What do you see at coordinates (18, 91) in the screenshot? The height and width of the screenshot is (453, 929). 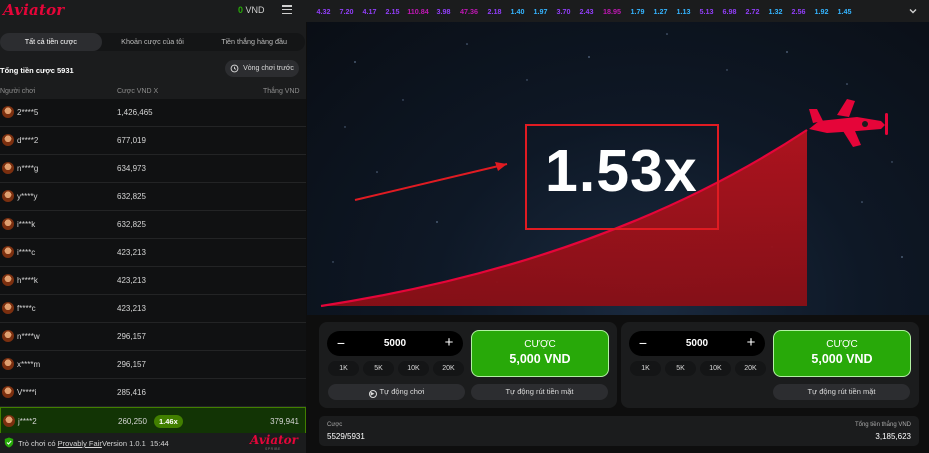 I see `column-player: Người chơi` at bounding box center [18, 91].